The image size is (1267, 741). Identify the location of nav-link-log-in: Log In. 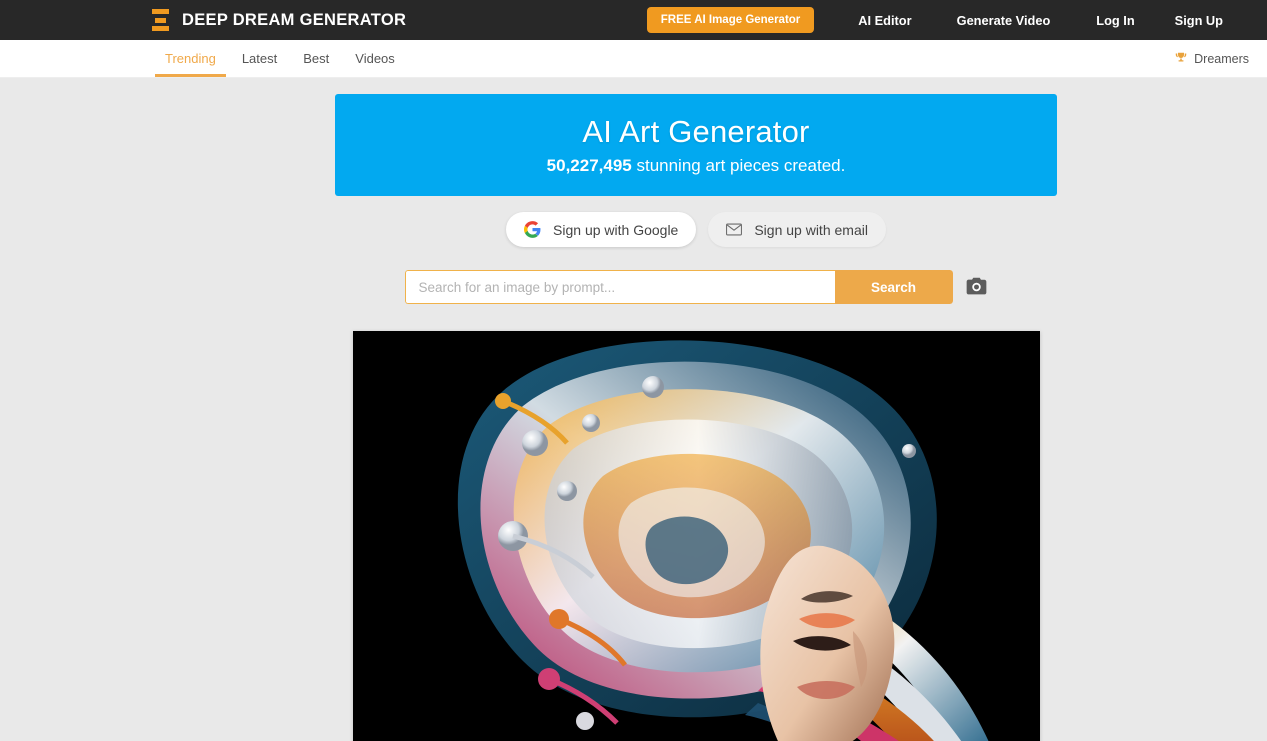
(1115, 20).